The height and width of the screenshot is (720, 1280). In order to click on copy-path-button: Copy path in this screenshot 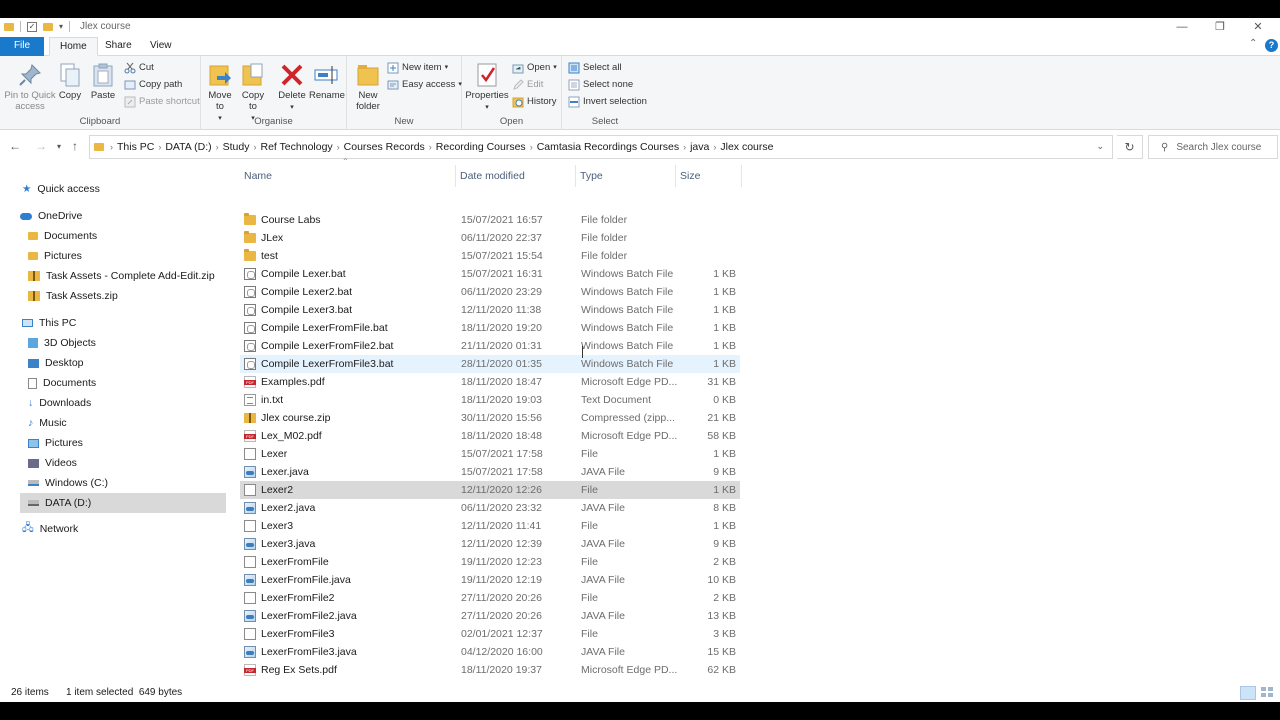, I will do `click(153, 84)`.